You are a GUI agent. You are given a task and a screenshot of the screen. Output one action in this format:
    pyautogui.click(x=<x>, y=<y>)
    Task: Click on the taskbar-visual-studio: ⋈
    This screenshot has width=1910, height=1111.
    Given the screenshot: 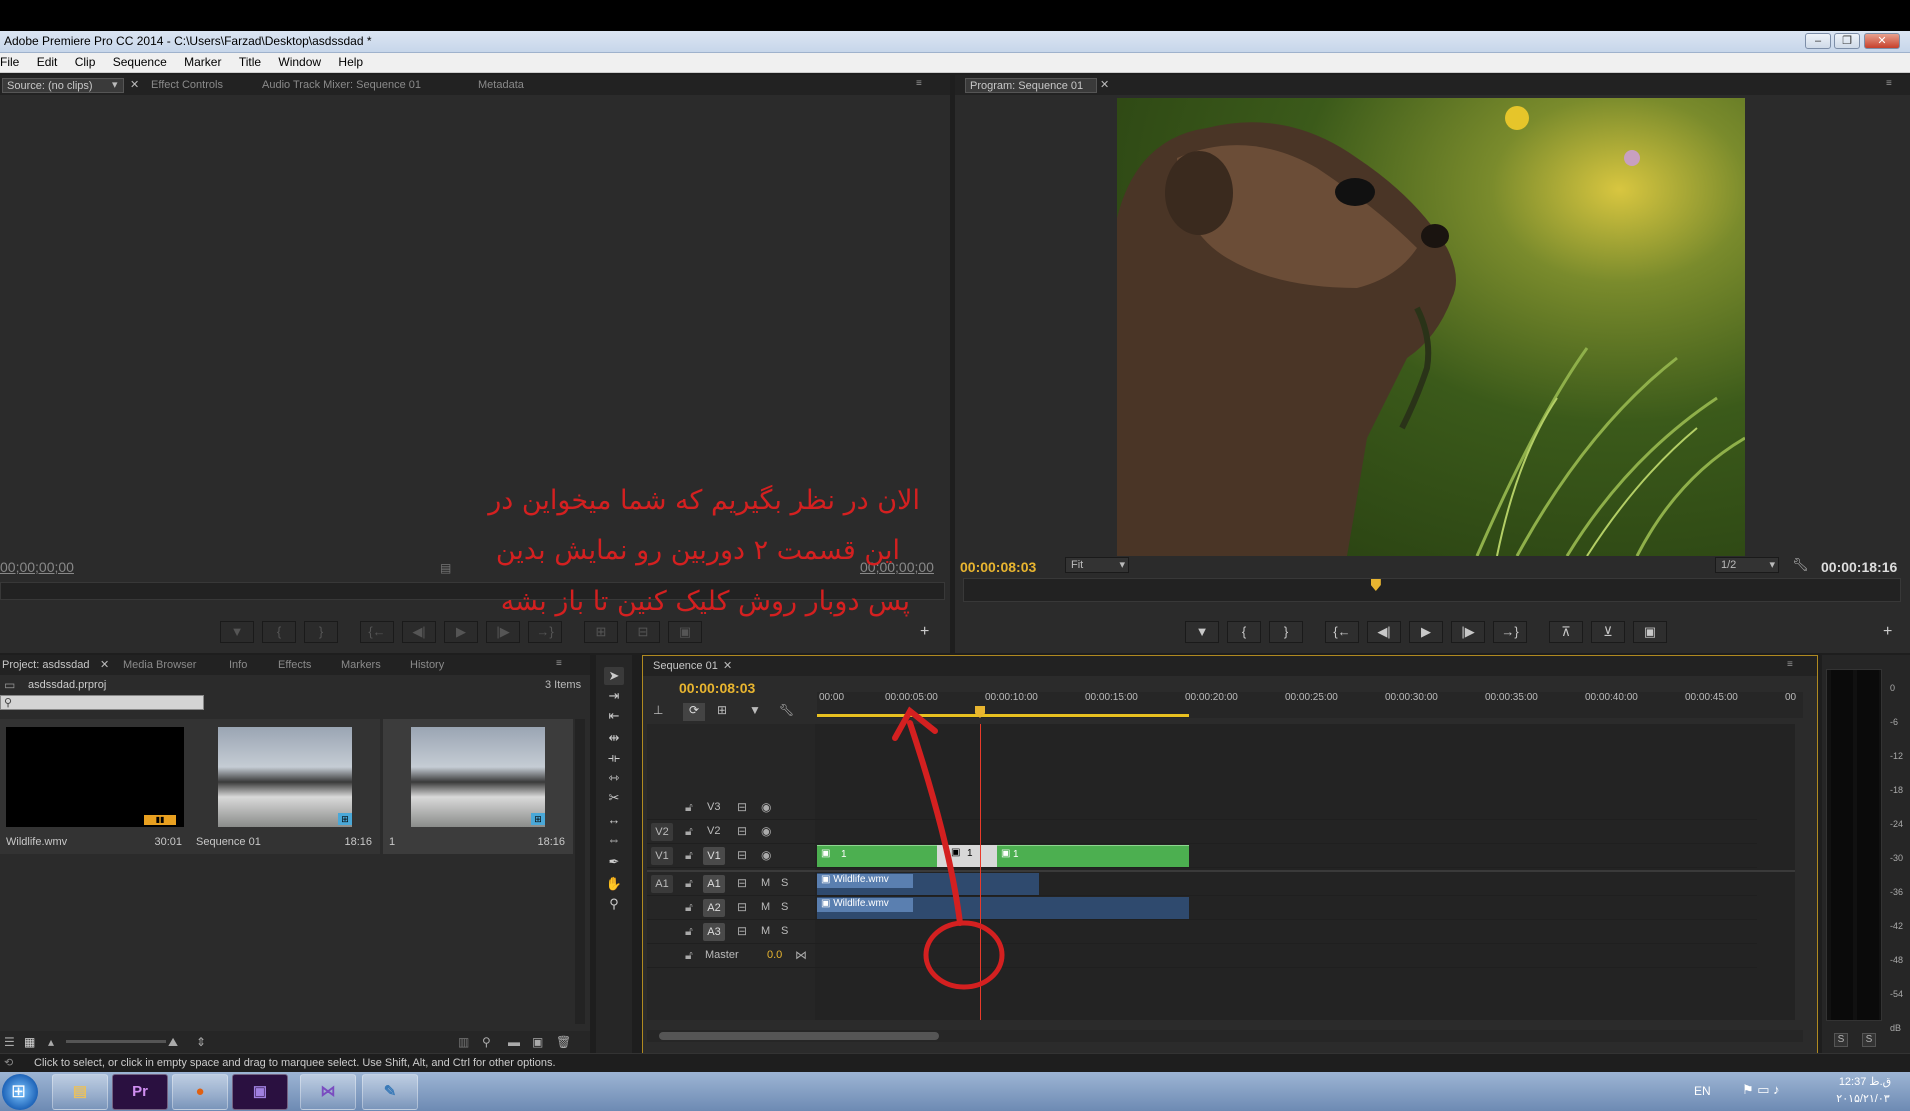 What is the action you would take?
    pyautogui.click(x=328, y=1092)
    